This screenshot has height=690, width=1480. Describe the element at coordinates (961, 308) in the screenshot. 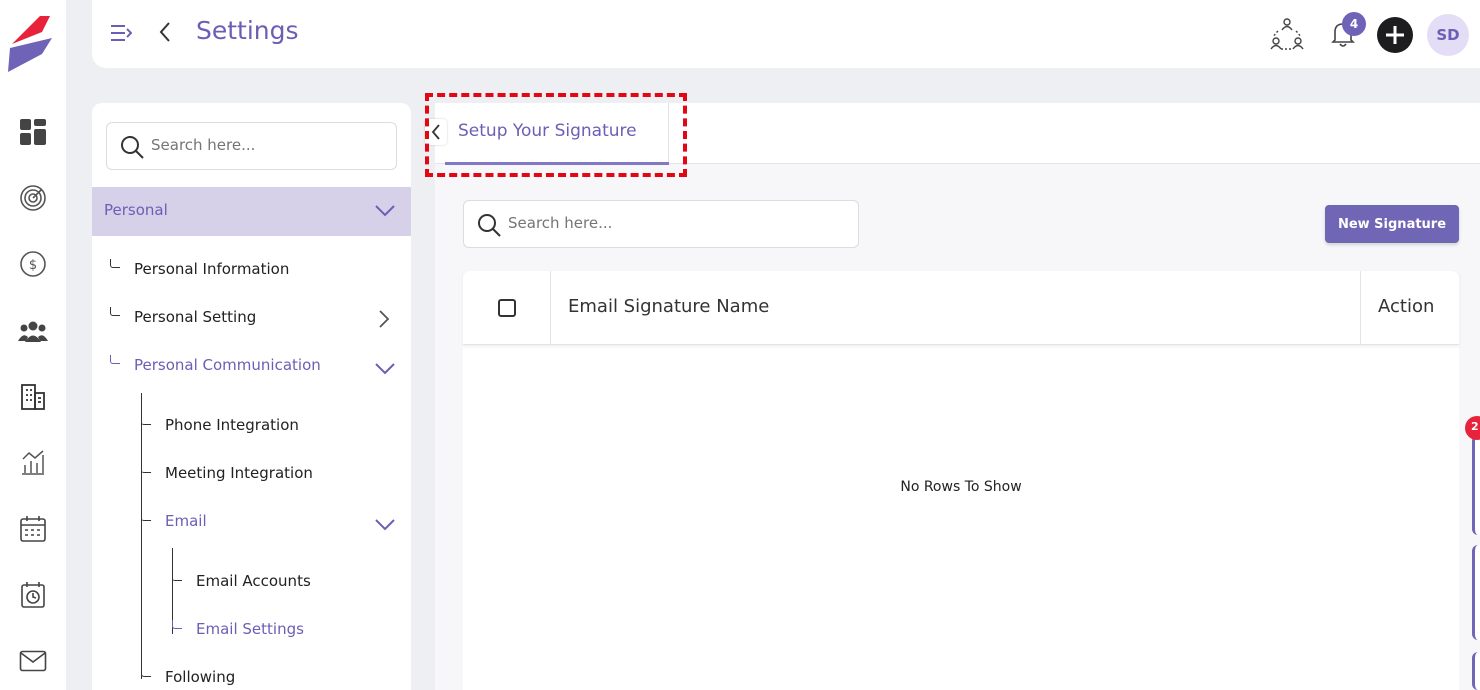

I see `table-header: Email Signature Name Action` at that location.